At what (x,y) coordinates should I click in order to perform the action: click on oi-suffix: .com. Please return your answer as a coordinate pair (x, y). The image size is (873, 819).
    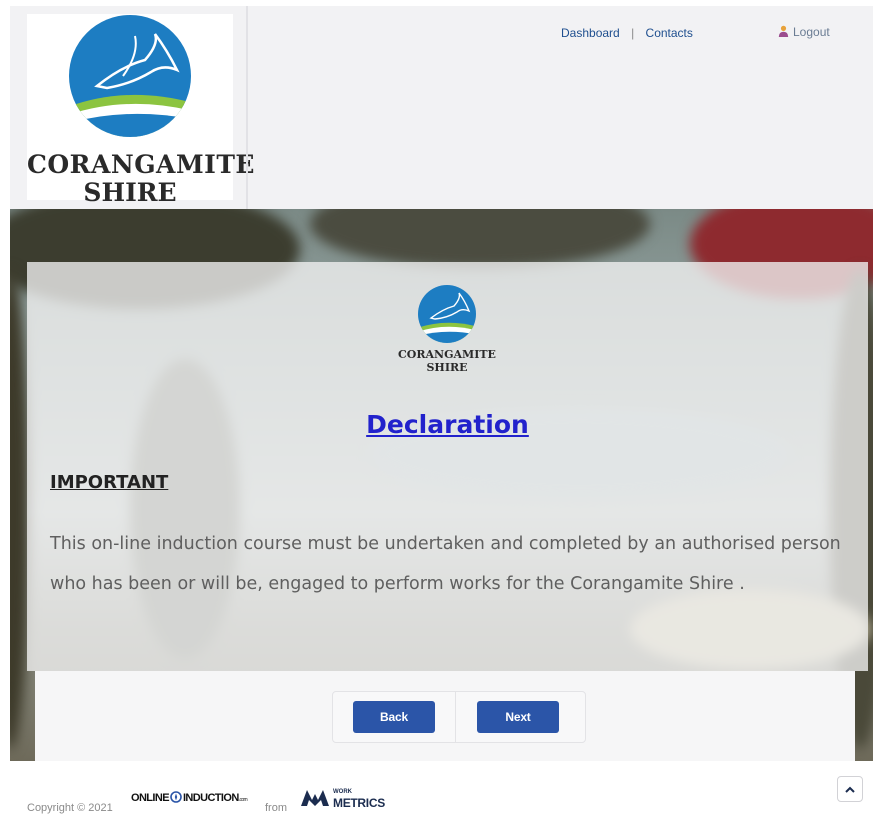
    Looking at the image, I should click on (243, 800).